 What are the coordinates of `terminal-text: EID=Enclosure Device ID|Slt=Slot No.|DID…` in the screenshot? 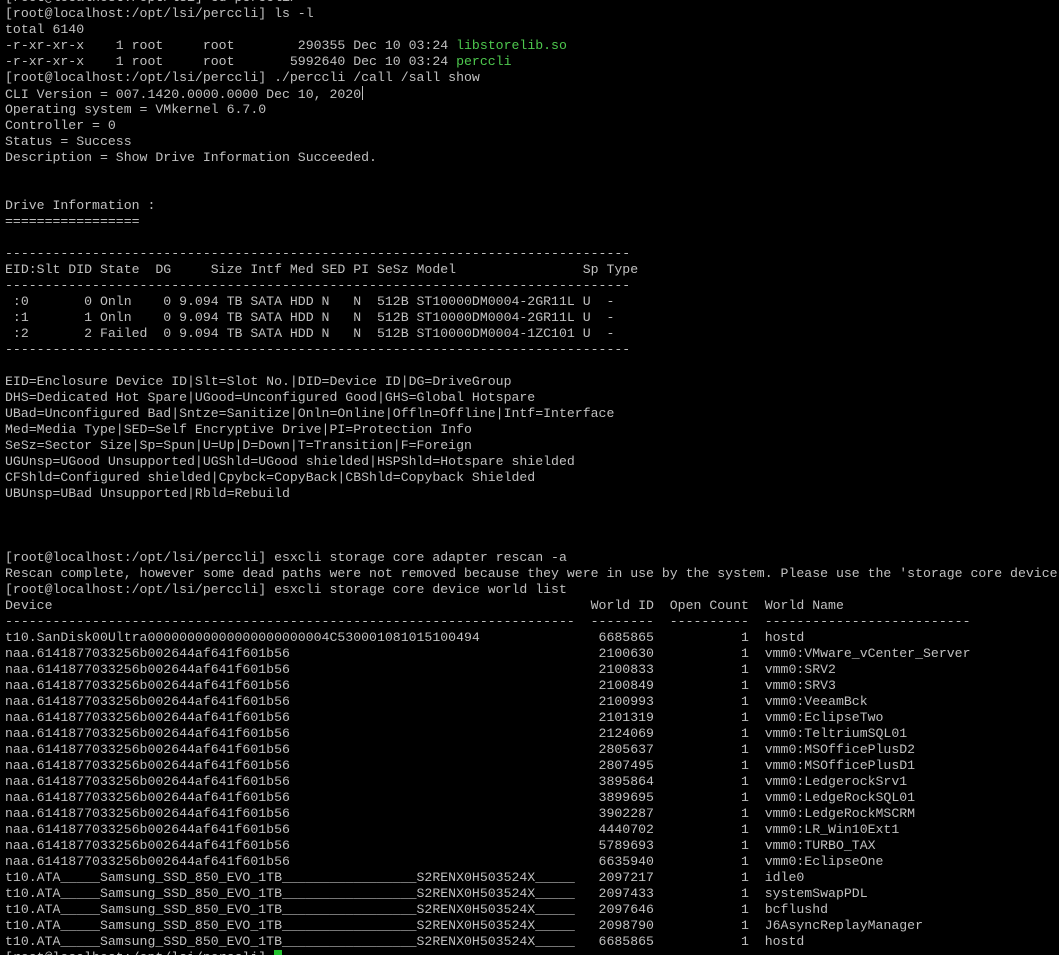 It's located at (258, 381).